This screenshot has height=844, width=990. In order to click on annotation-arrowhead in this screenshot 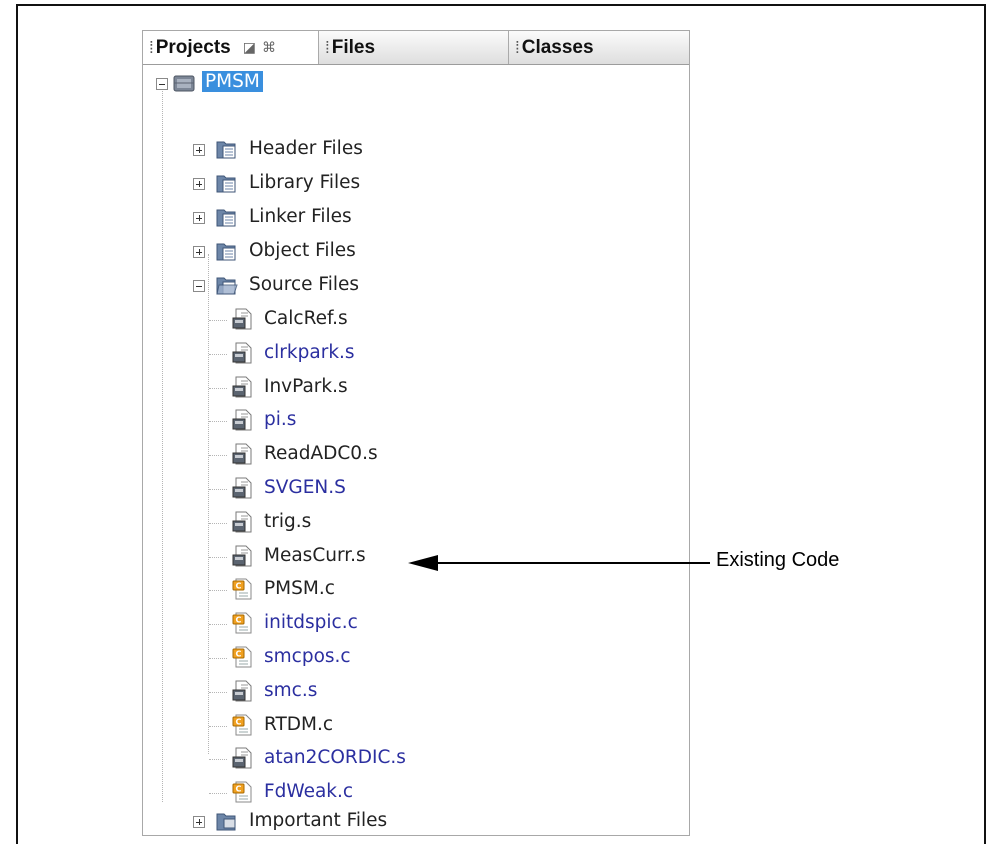, I will do `click(423, 563)`.